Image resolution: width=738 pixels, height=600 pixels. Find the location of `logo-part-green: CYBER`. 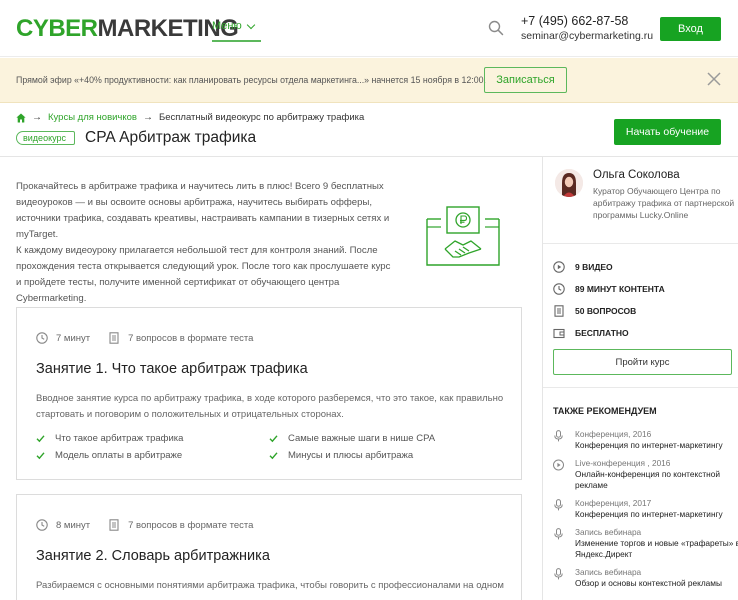

logo-part-green: CYBER is located at coordinates (57, 28).